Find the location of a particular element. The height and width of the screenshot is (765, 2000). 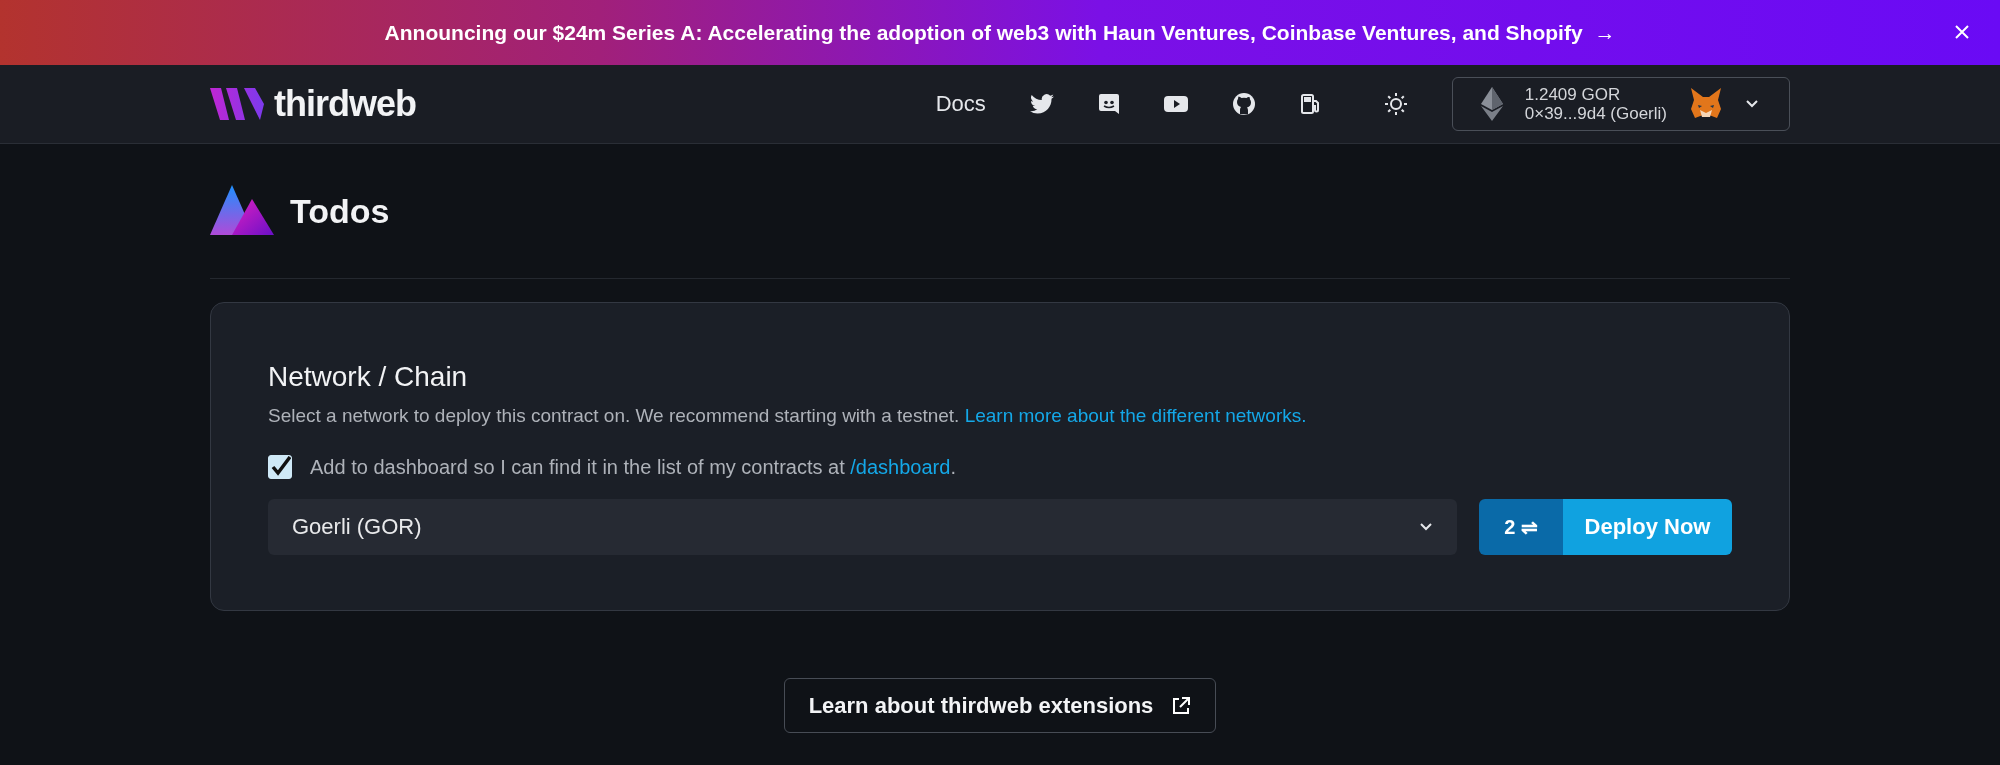

transactions-count-button: 2 ⇌ is located at coordinates (1521, 527).